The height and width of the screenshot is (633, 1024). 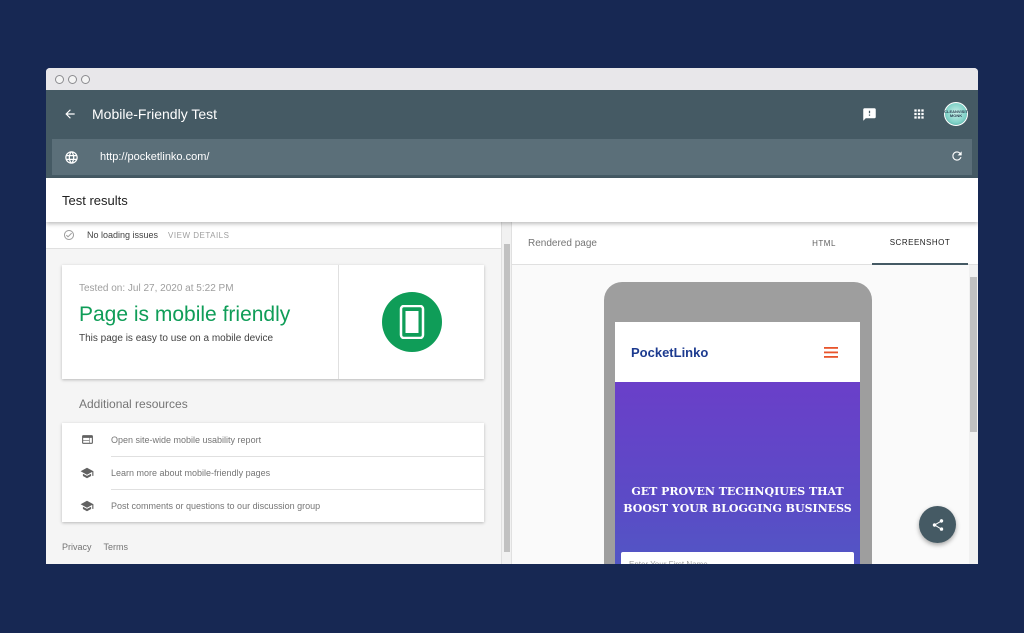 I want to click on loading-status-label: No loading issues, so click(x=123, y=235).